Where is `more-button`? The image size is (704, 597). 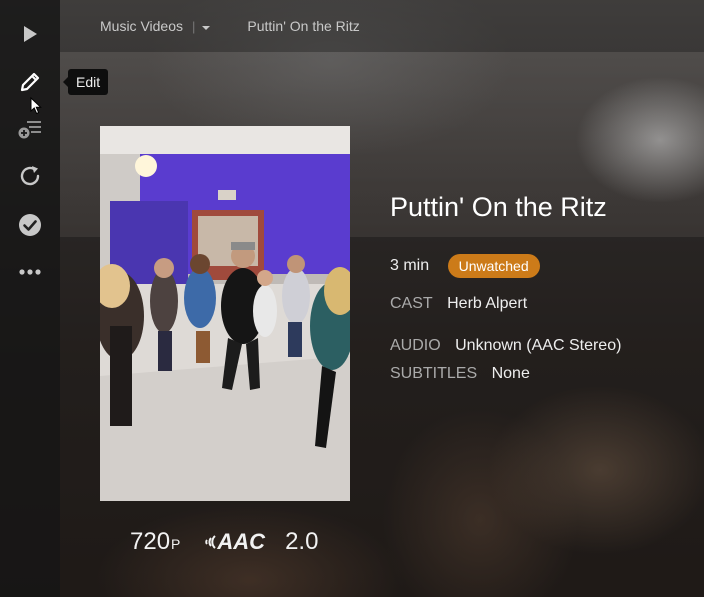 more-button is located at coordinates (30, 272).